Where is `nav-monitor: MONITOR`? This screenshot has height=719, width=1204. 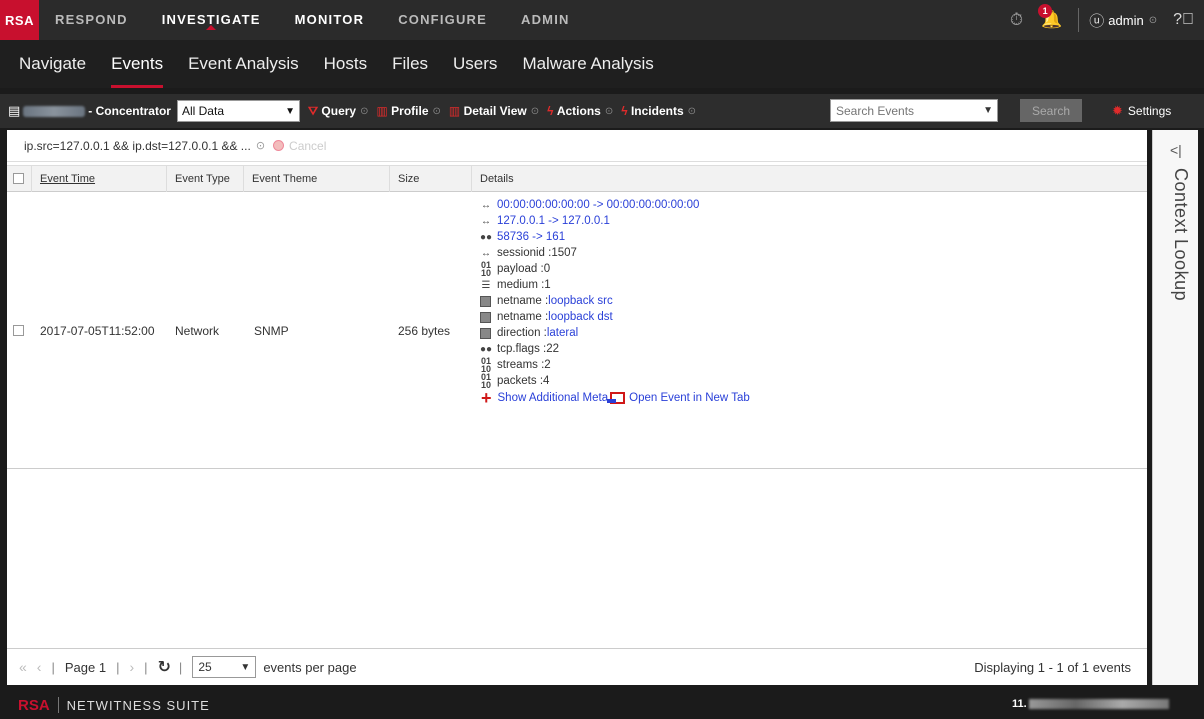
nav-monitor: MONITOR is located at coordinates (330, 20).